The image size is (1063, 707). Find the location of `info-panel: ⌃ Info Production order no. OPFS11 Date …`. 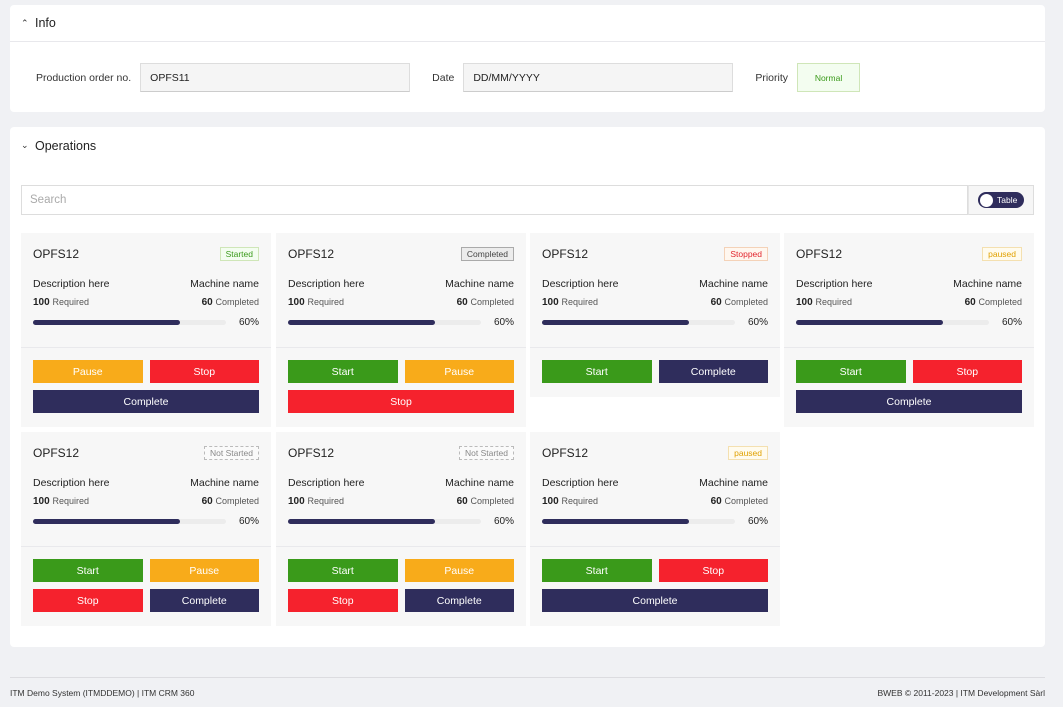

info-panel: ⌃ Info Production order no. OPFS11 Date … is located at coordinates (527, 58).